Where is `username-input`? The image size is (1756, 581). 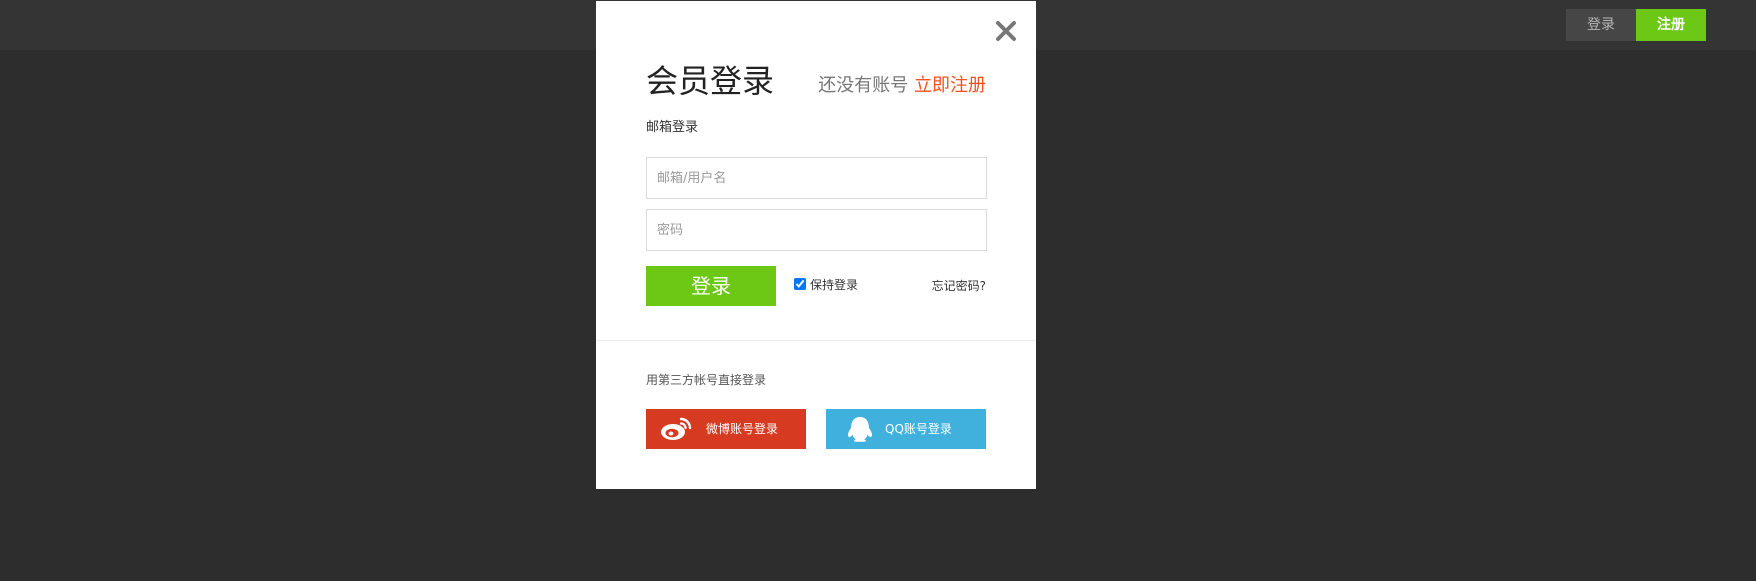 username-input is located at coordinates (816, 178).